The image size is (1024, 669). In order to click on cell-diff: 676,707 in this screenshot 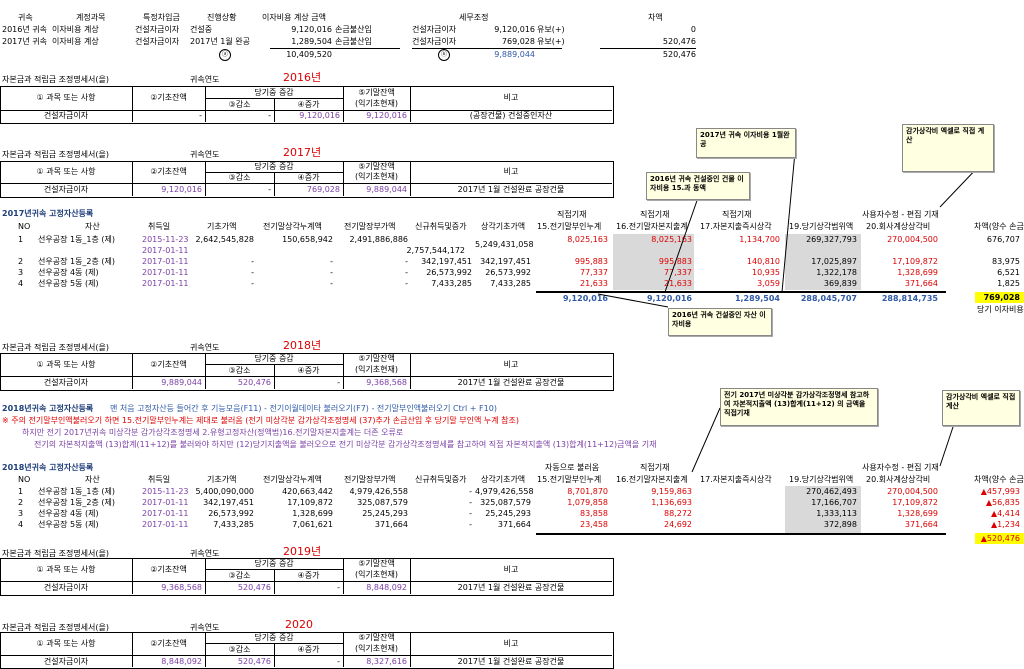, I will do `click(1003, 239)`.